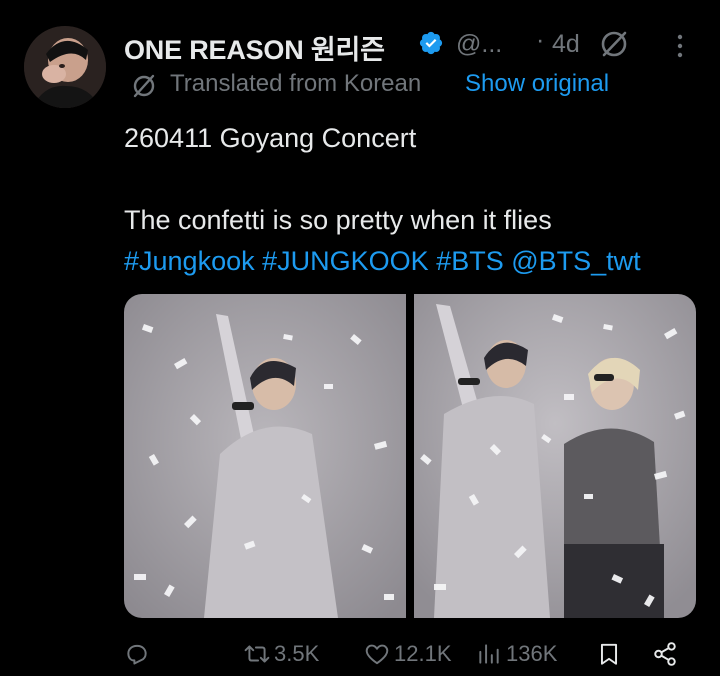 The height and width of the screenshot is (676, 720). I want to click on grok-icon, so click(614, 44).